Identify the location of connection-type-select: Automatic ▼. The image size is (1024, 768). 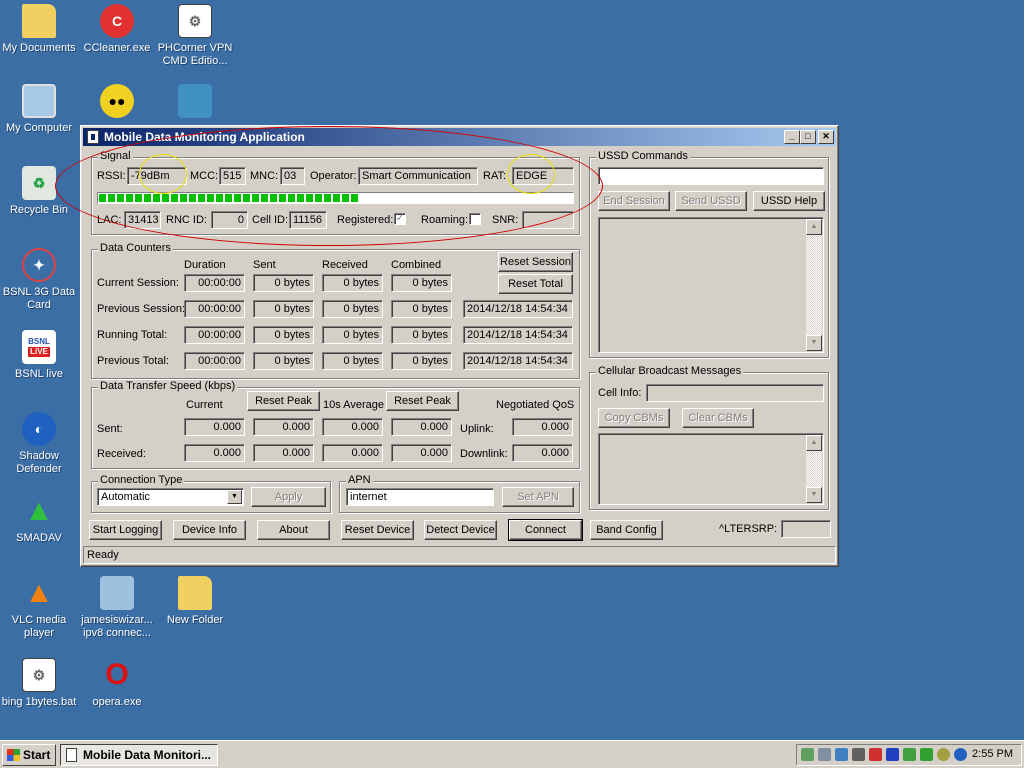
(170, 497).